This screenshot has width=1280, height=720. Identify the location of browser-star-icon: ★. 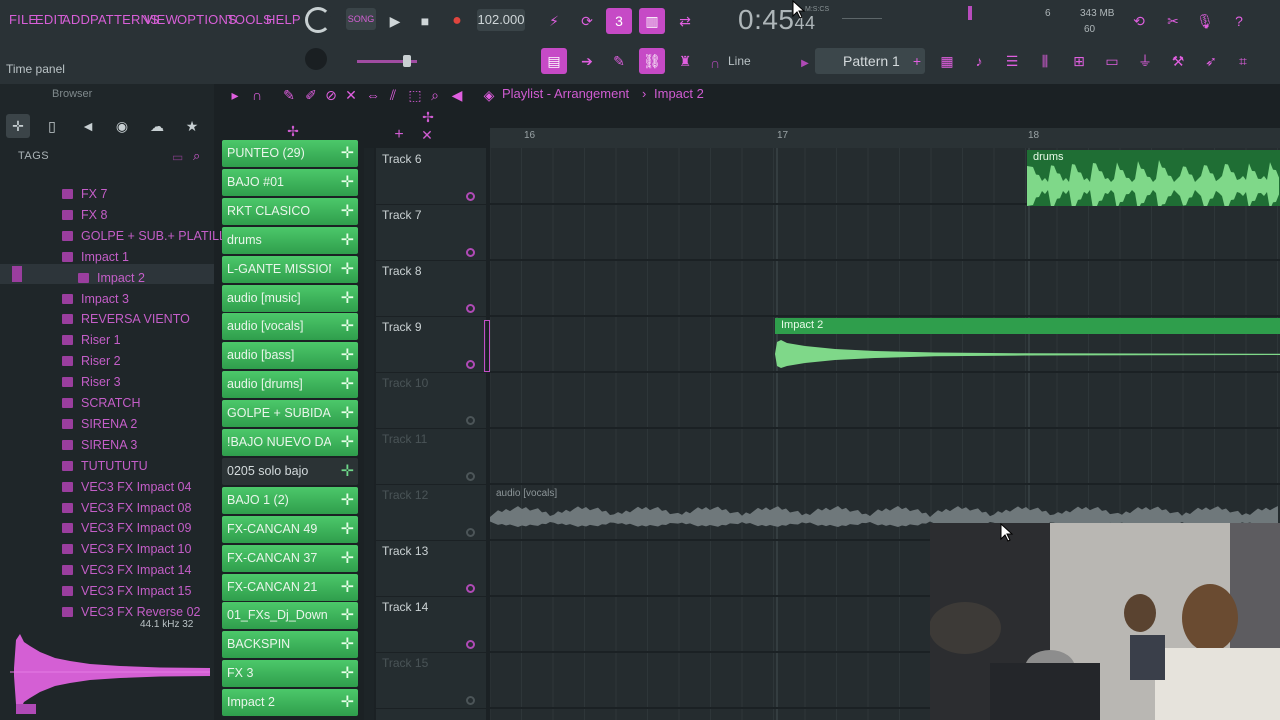
(192, 126).